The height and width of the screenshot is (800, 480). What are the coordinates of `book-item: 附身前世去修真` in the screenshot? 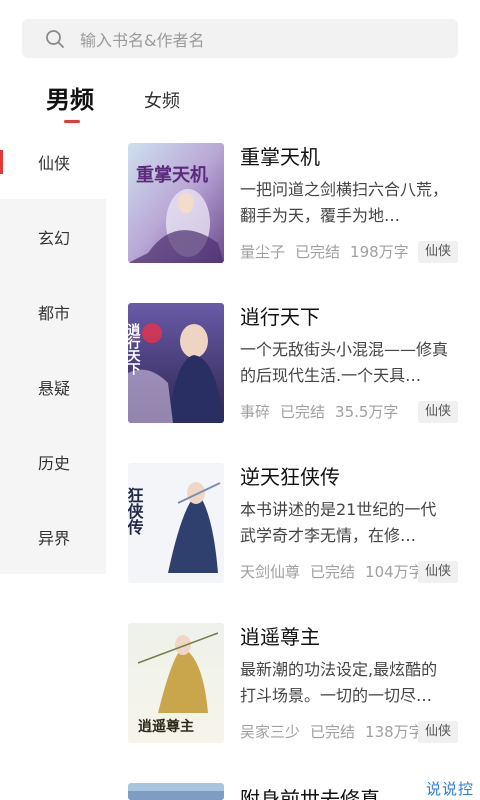 It's located at (293, 791).